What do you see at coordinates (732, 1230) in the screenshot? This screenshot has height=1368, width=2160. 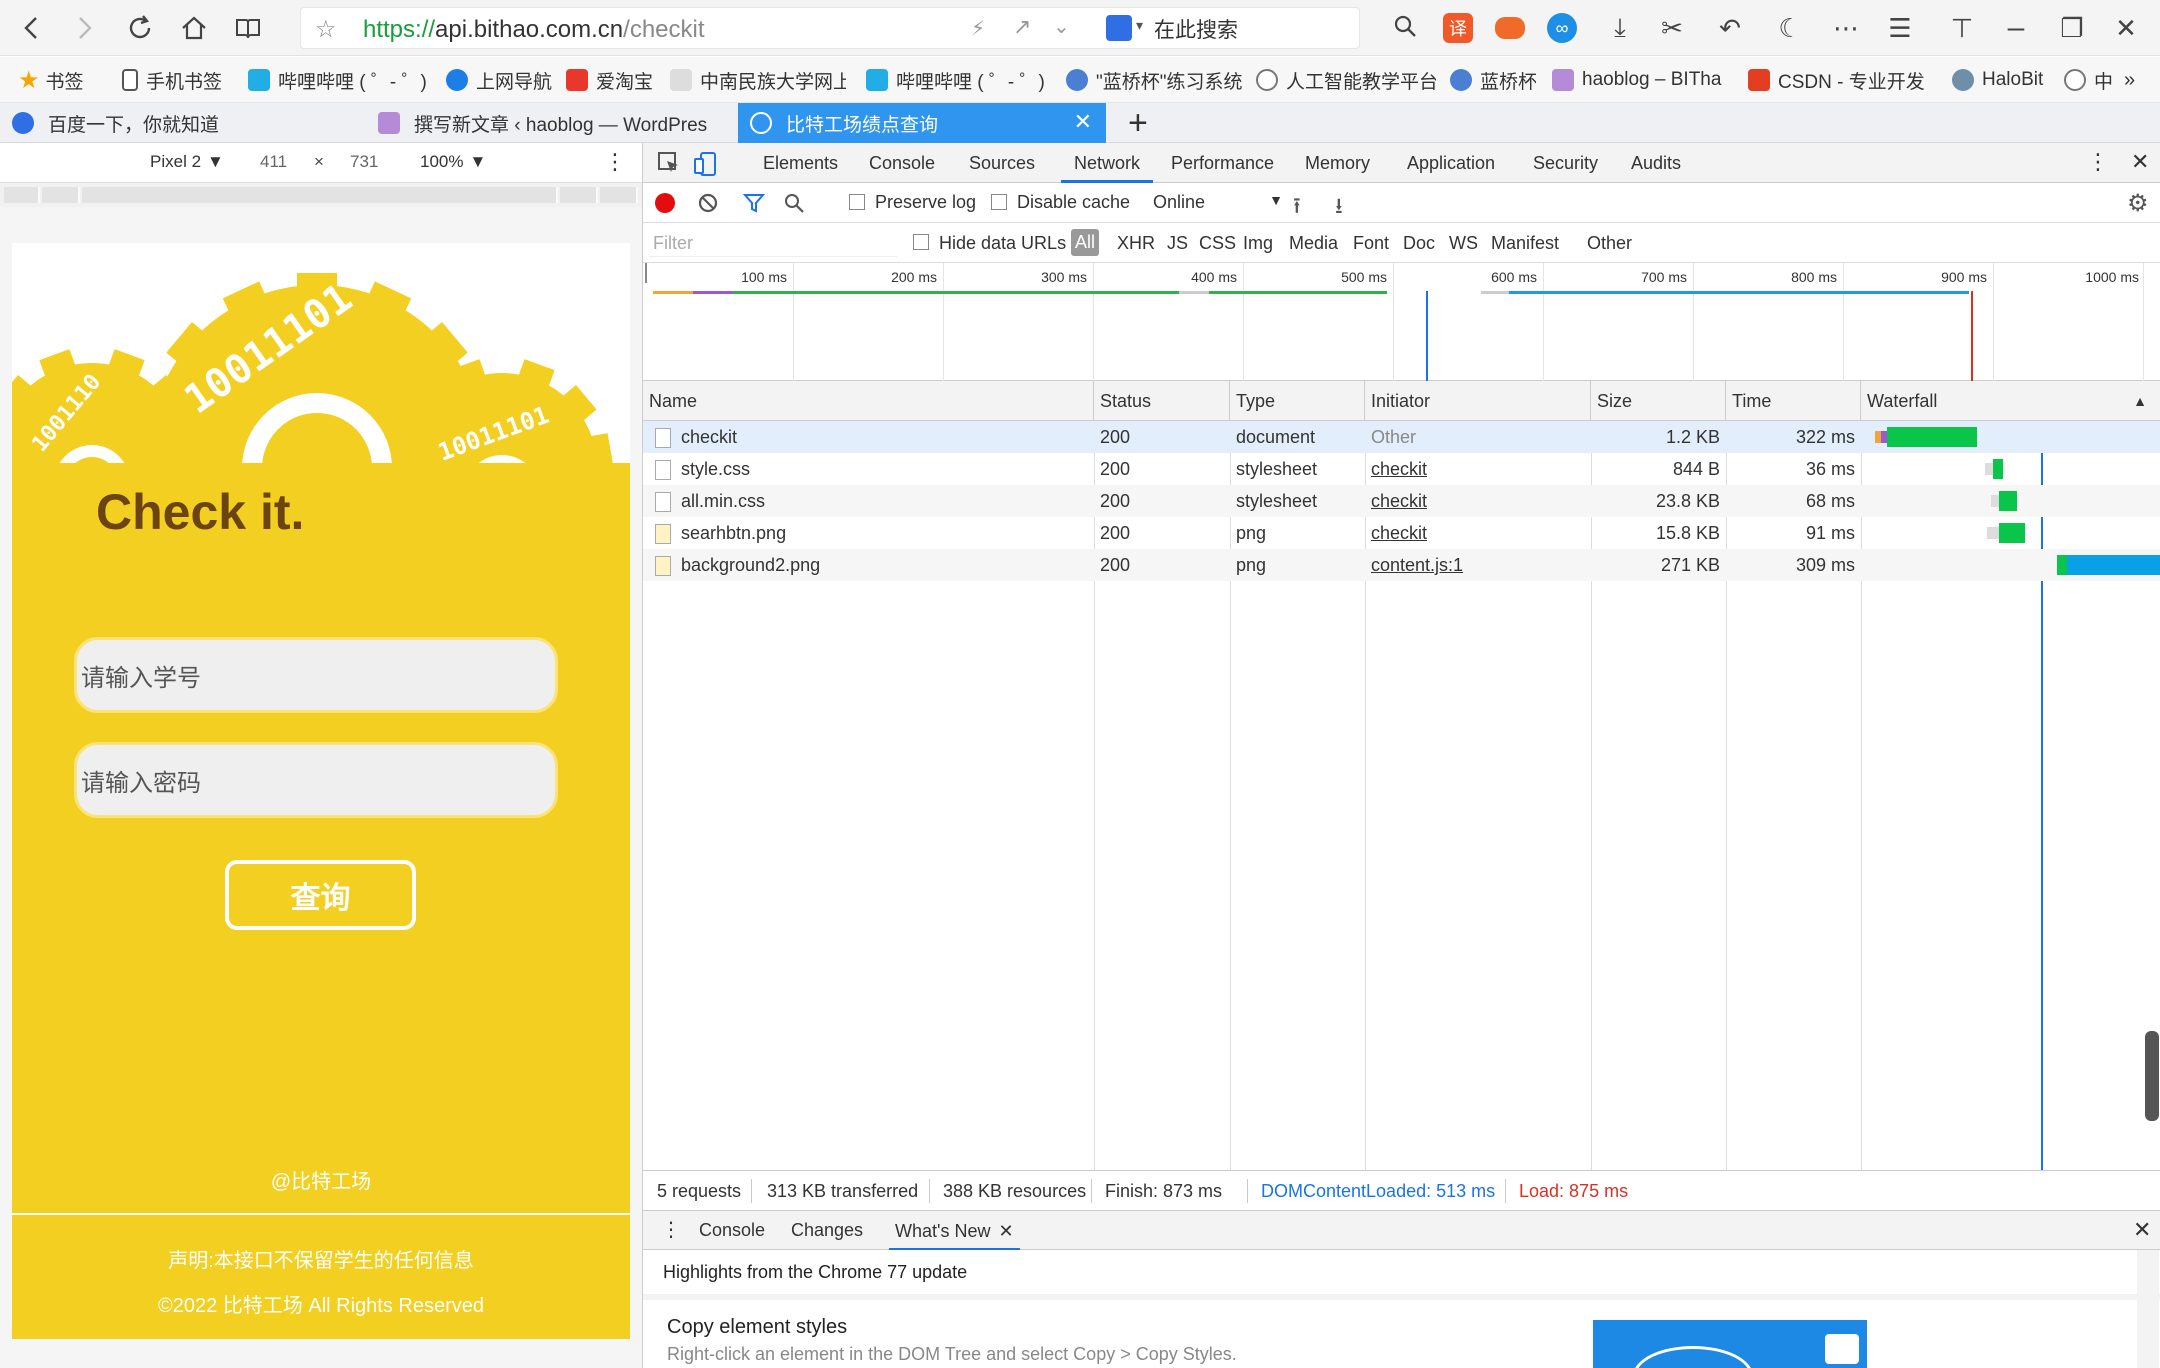 I see `drawer-tab-console: Console` at bounding box center [732, 1230].